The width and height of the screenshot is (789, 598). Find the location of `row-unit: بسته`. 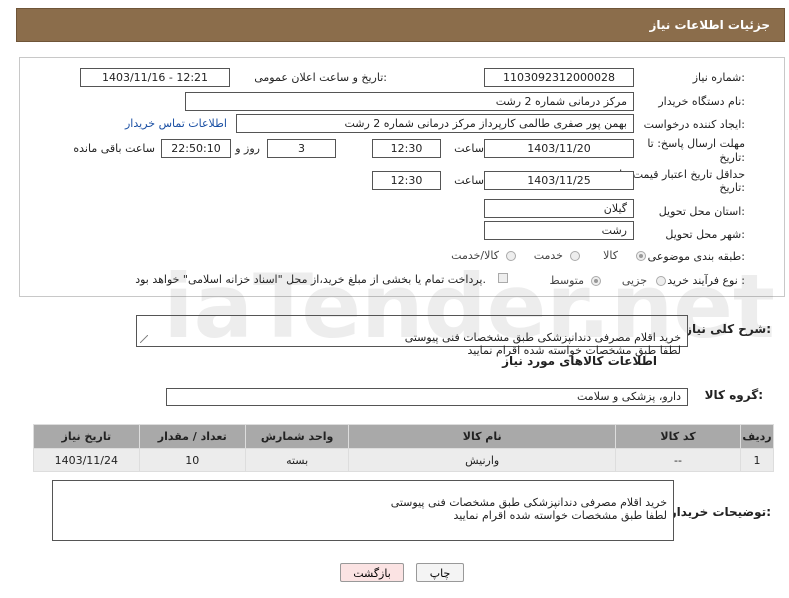

row-unit: بسته is located at coordinates (297, 460).